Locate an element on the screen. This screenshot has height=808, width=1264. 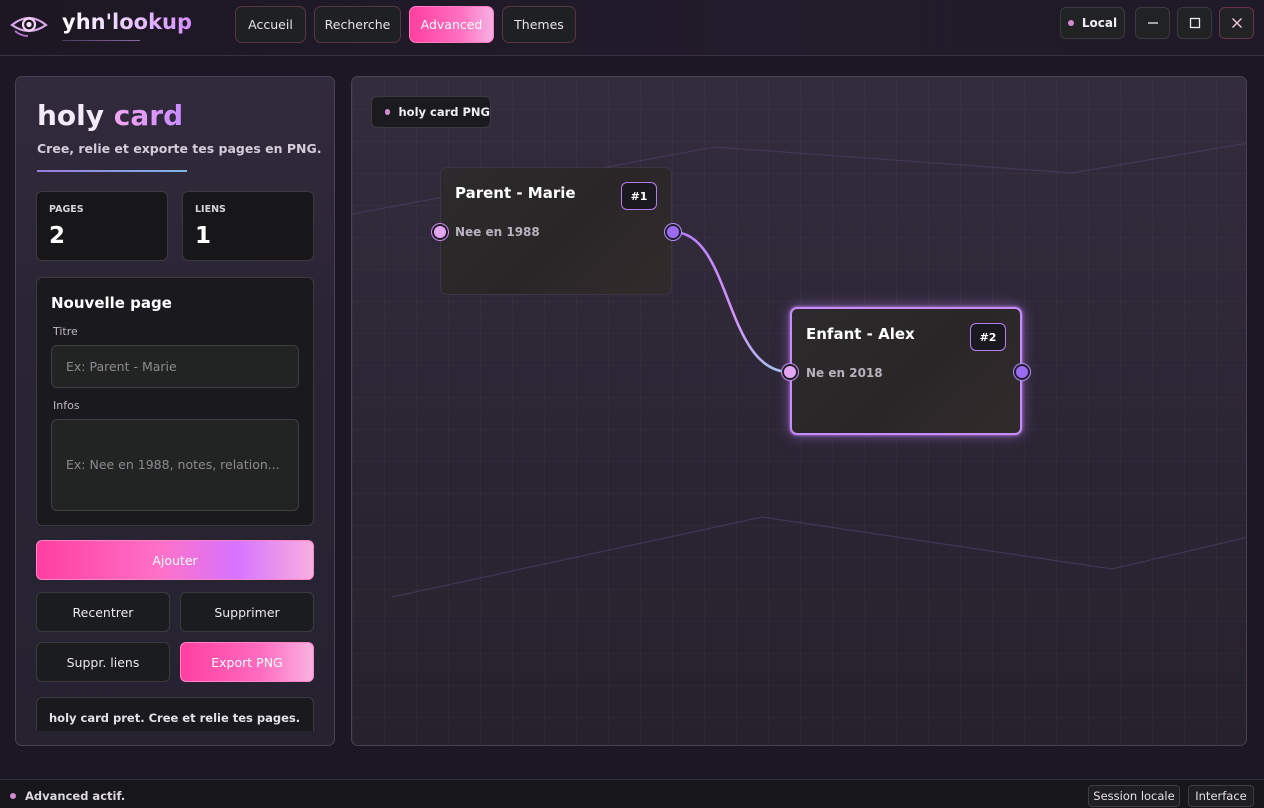
stat-links-value: 1 is located at coordinates (203, 236).